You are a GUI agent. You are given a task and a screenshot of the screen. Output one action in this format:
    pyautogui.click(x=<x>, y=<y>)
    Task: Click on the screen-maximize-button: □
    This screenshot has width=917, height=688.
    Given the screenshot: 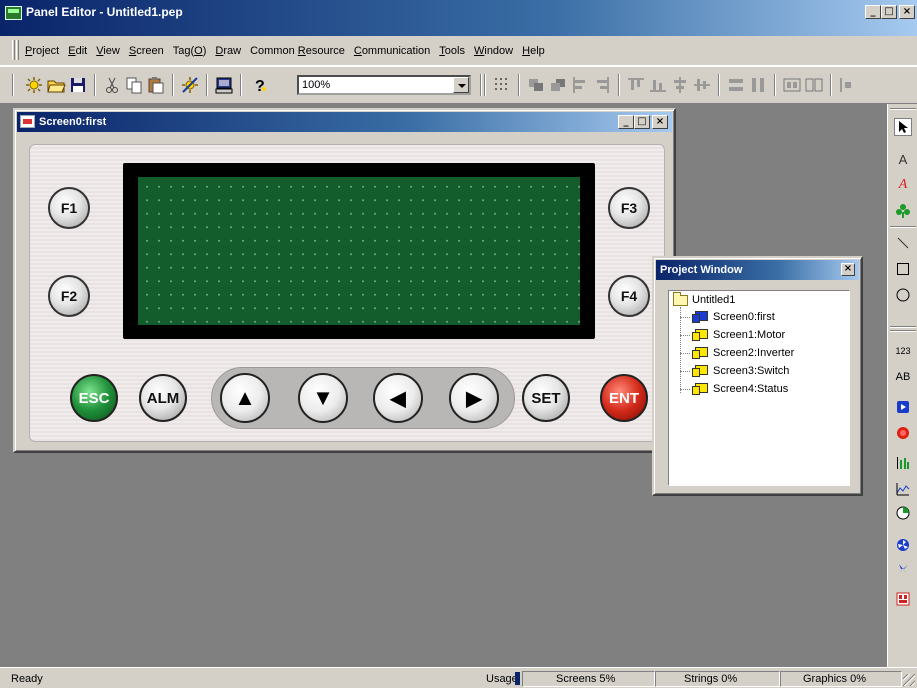 What is the action you would take?
    pyautogui.click(x=642, y=122)
    